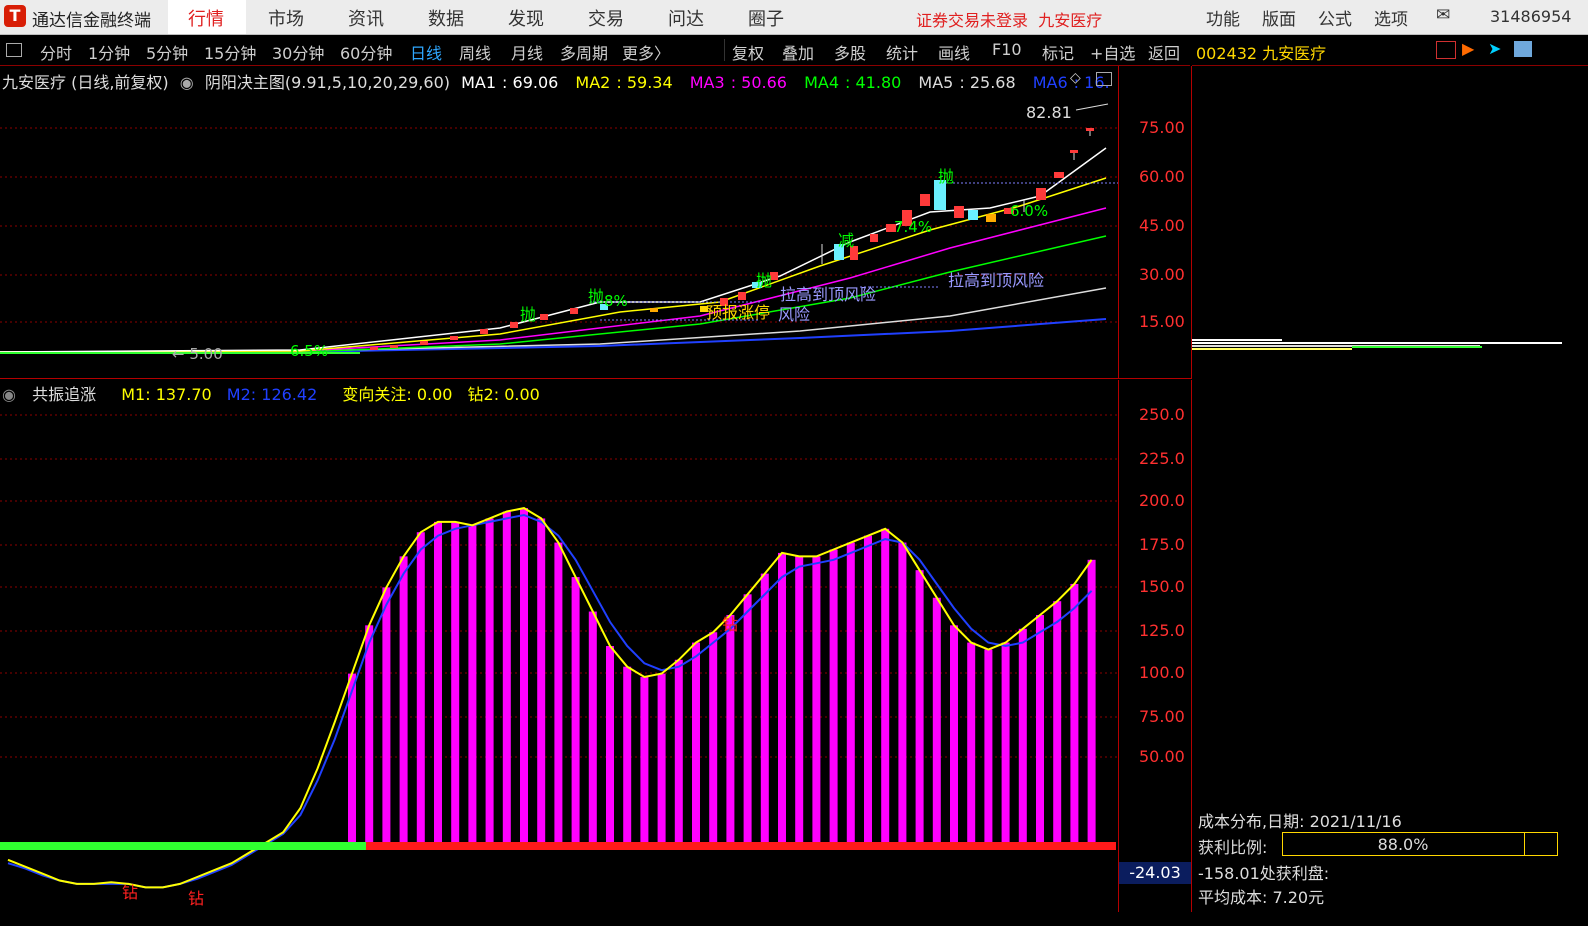 Image resolution: width=1588 pixels, height=926 pixels. Describe the element at coordinates (902, 52) in the screenshot. I see `tool-statistics: 统计` at that location.